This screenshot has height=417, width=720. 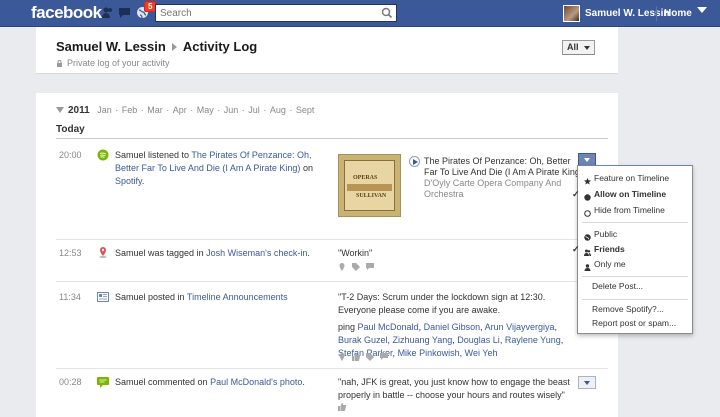 I want to click on person-link: Daniel Gibson, so click(x=452, y=327).